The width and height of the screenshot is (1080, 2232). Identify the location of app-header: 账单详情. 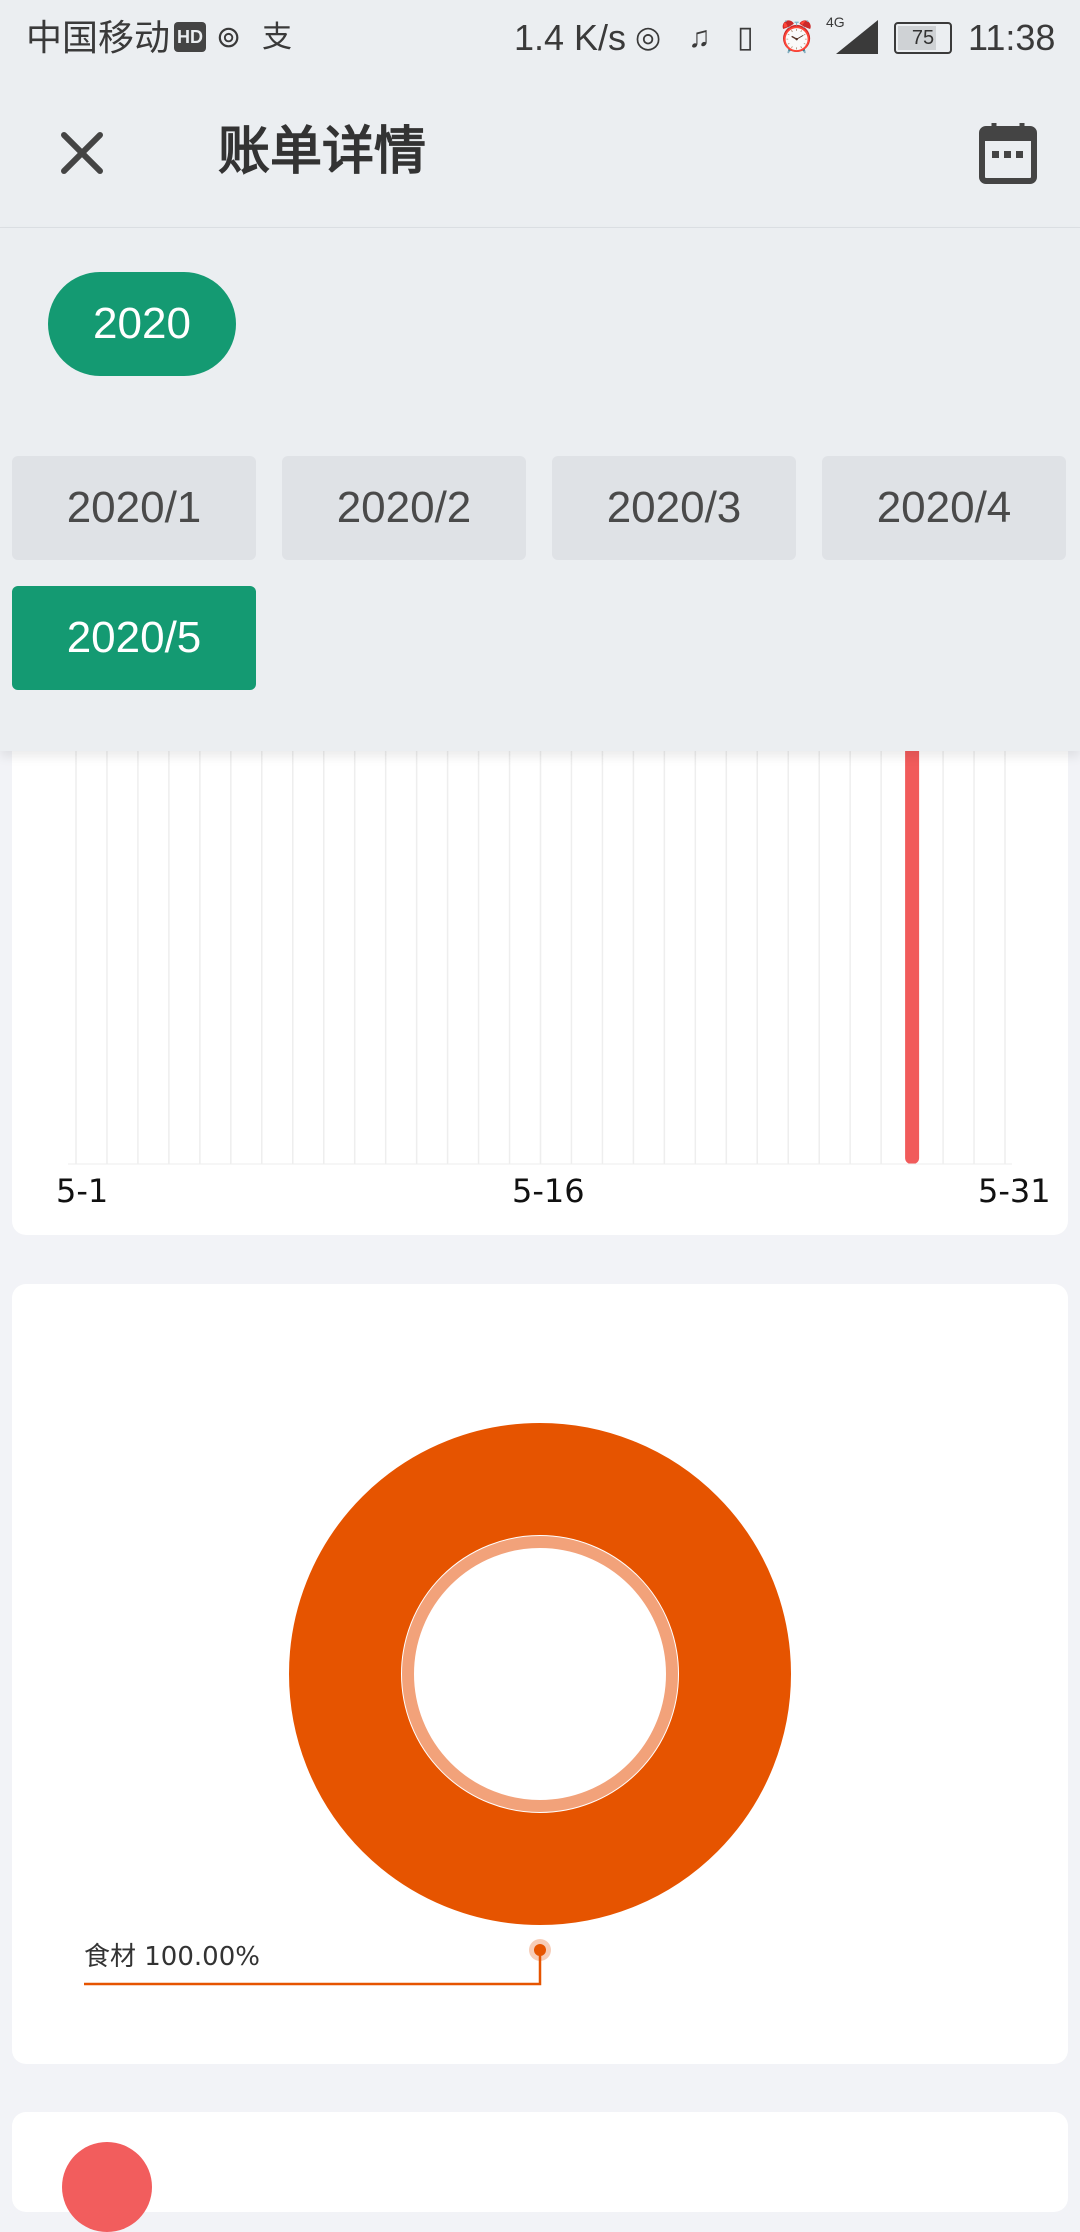
(540, 151).